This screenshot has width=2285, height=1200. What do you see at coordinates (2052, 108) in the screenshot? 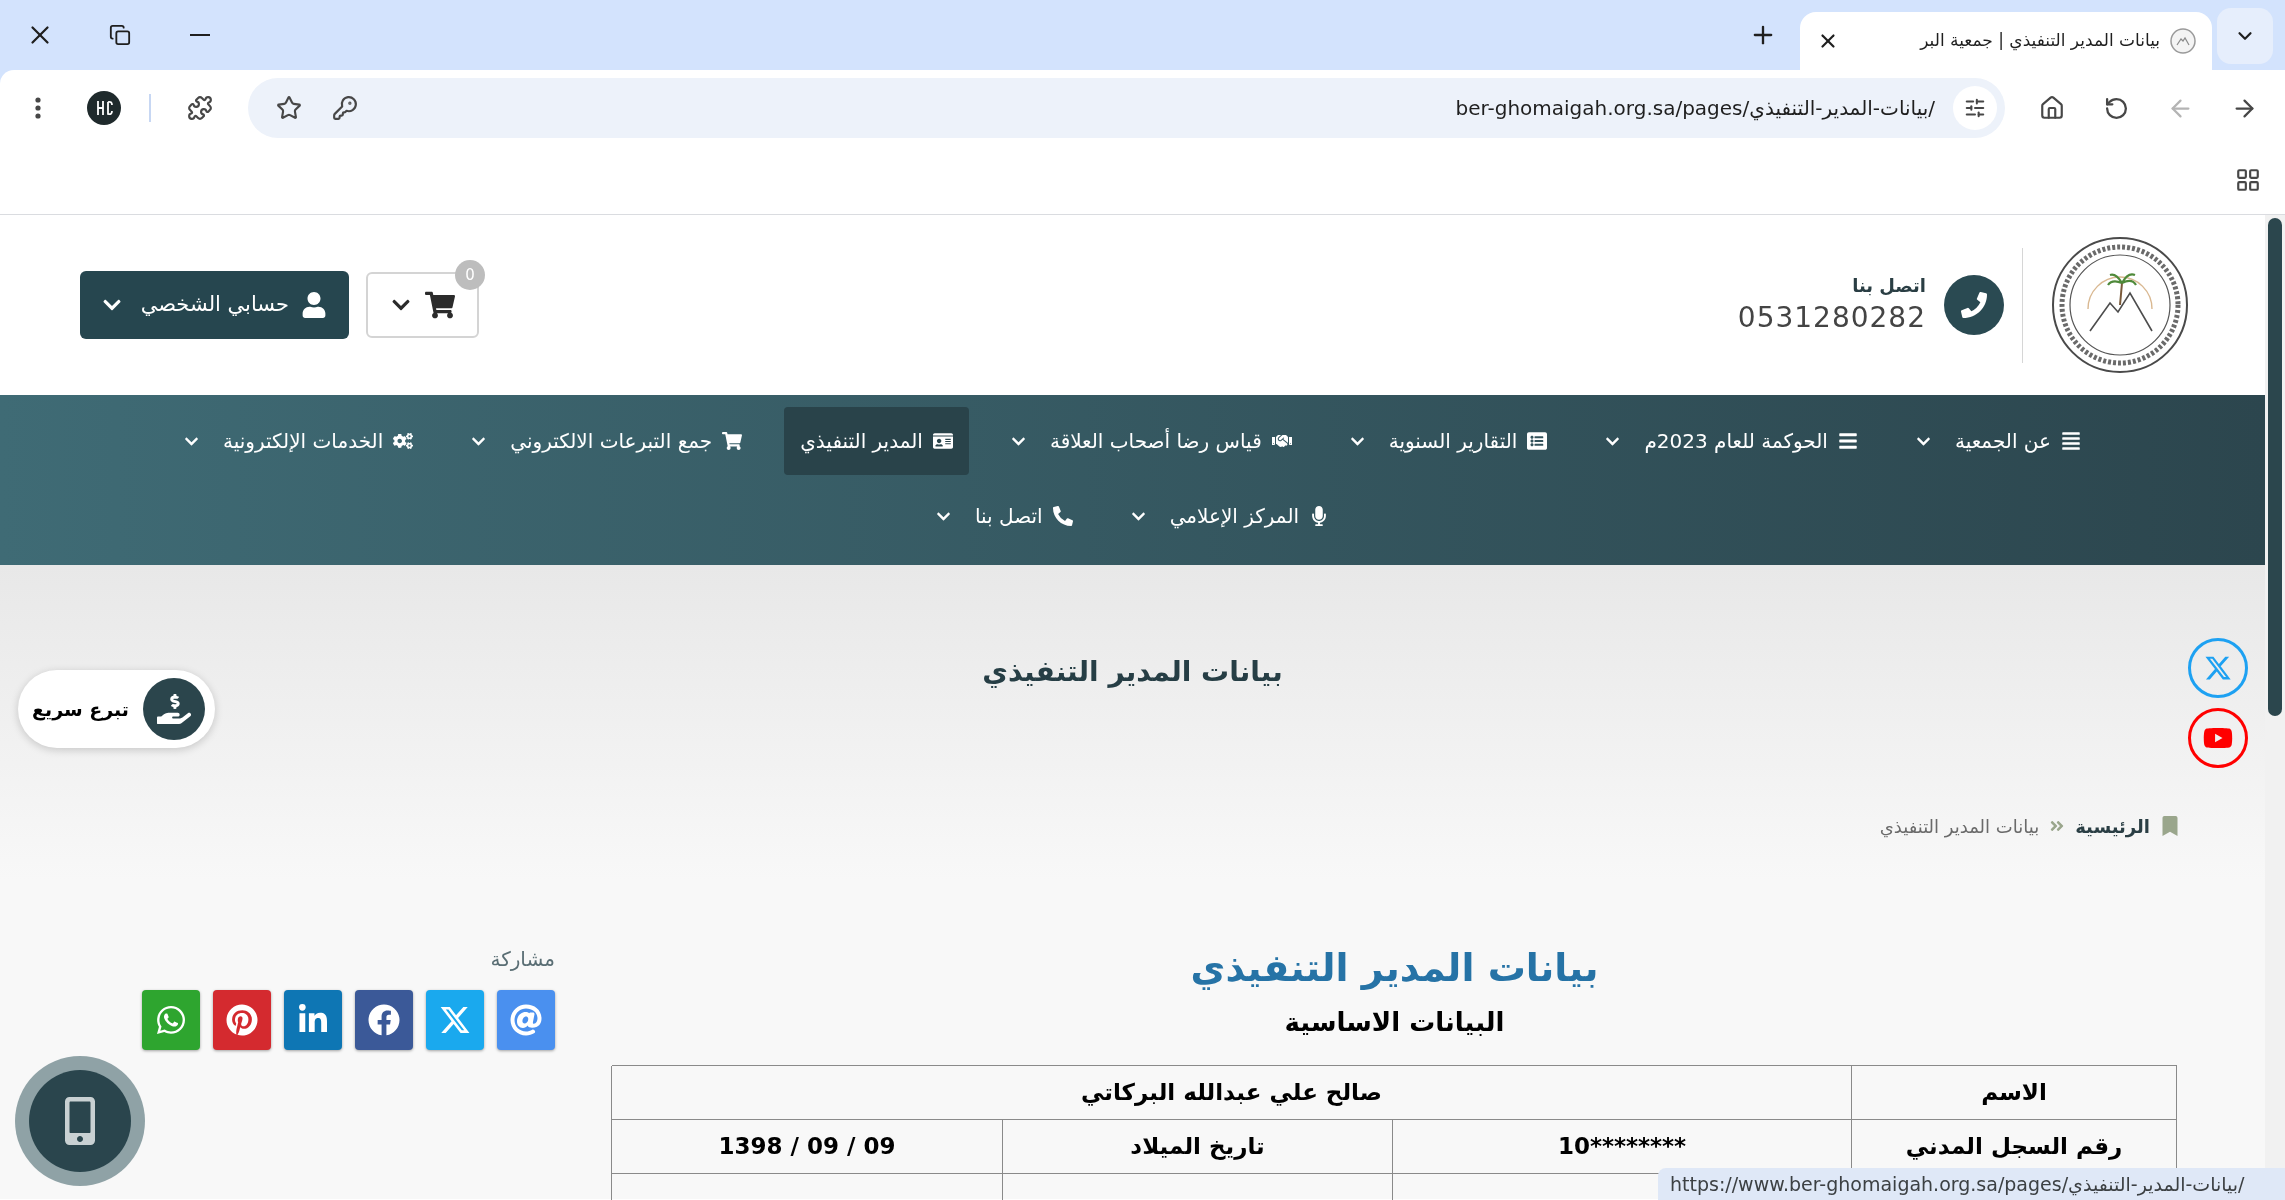
I see `home-icon` at bounding box center [2052, 108].